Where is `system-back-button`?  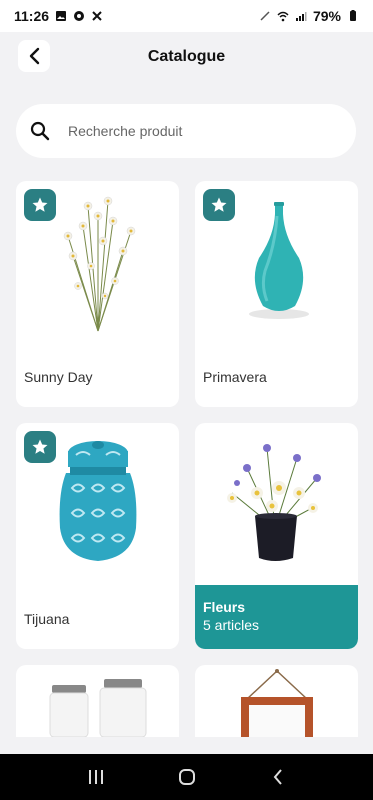
system-back-button is located at coordinates (278, 777).